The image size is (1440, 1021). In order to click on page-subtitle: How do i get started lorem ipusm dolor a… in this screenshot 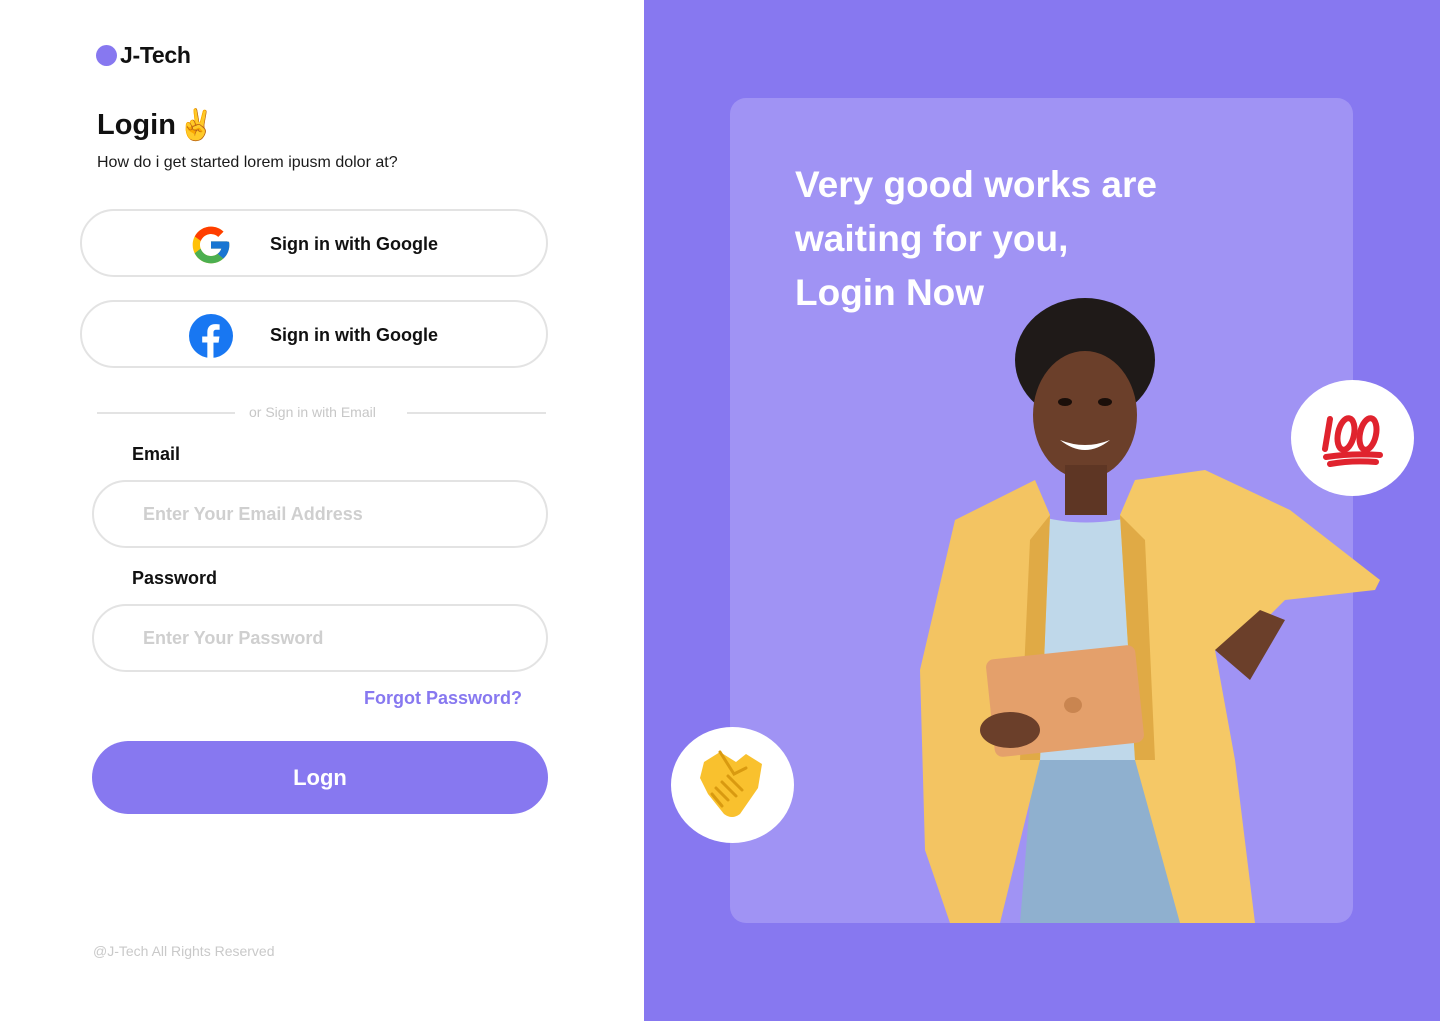, I will do `click(247, 162)`.